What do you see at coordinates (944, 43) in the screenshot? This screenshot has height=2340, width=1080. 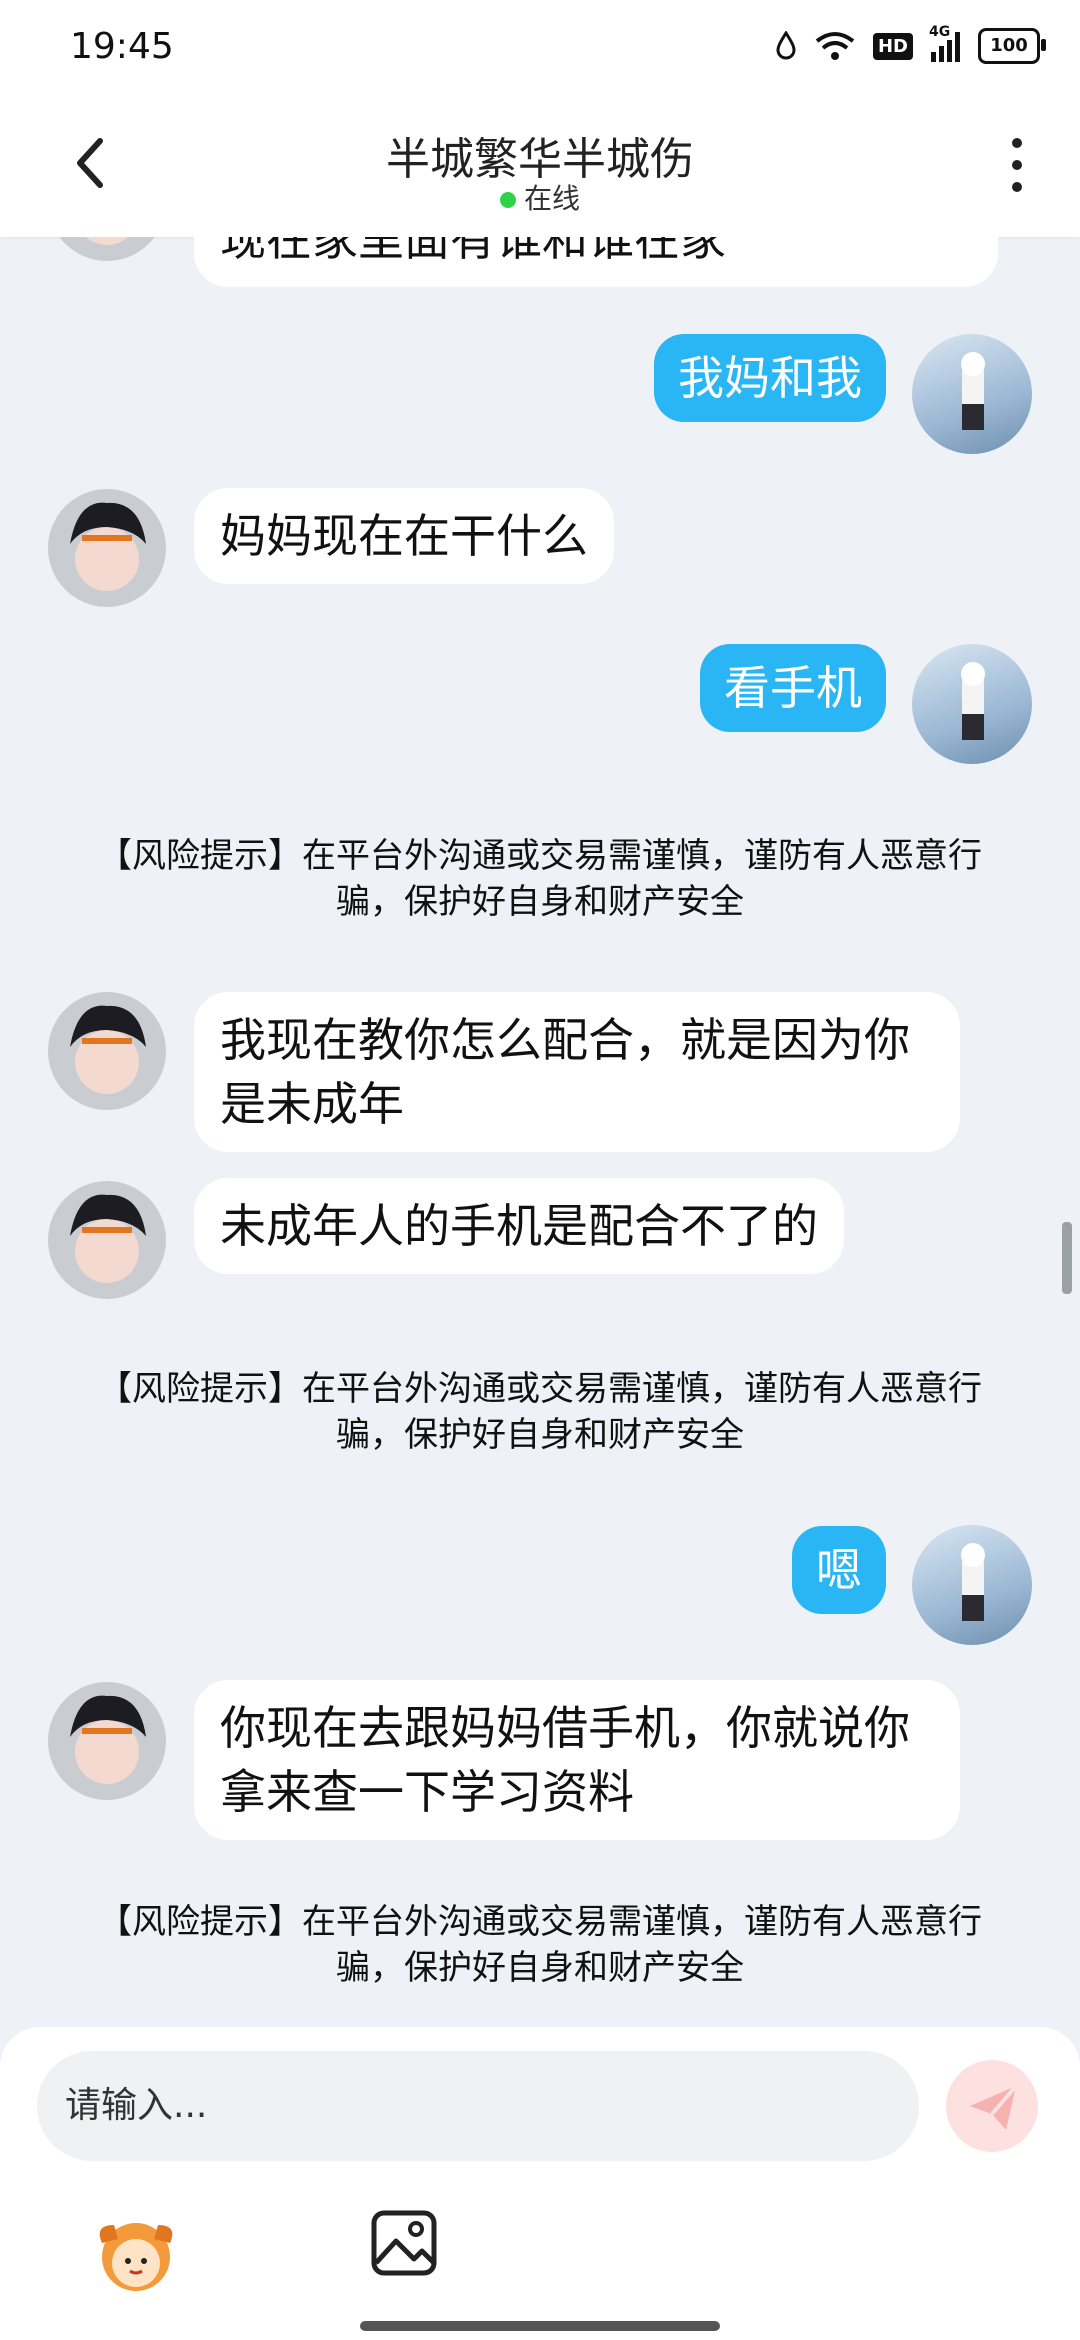 I see `signal-icon: 4G` at bounding box center [944, 43].